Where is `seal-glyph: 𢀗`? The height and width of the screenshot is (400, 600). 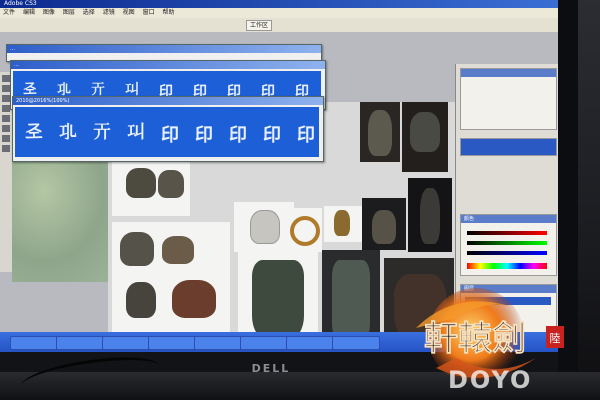
seal-glyph: 𢀗 is located at coordinates (68, 132).